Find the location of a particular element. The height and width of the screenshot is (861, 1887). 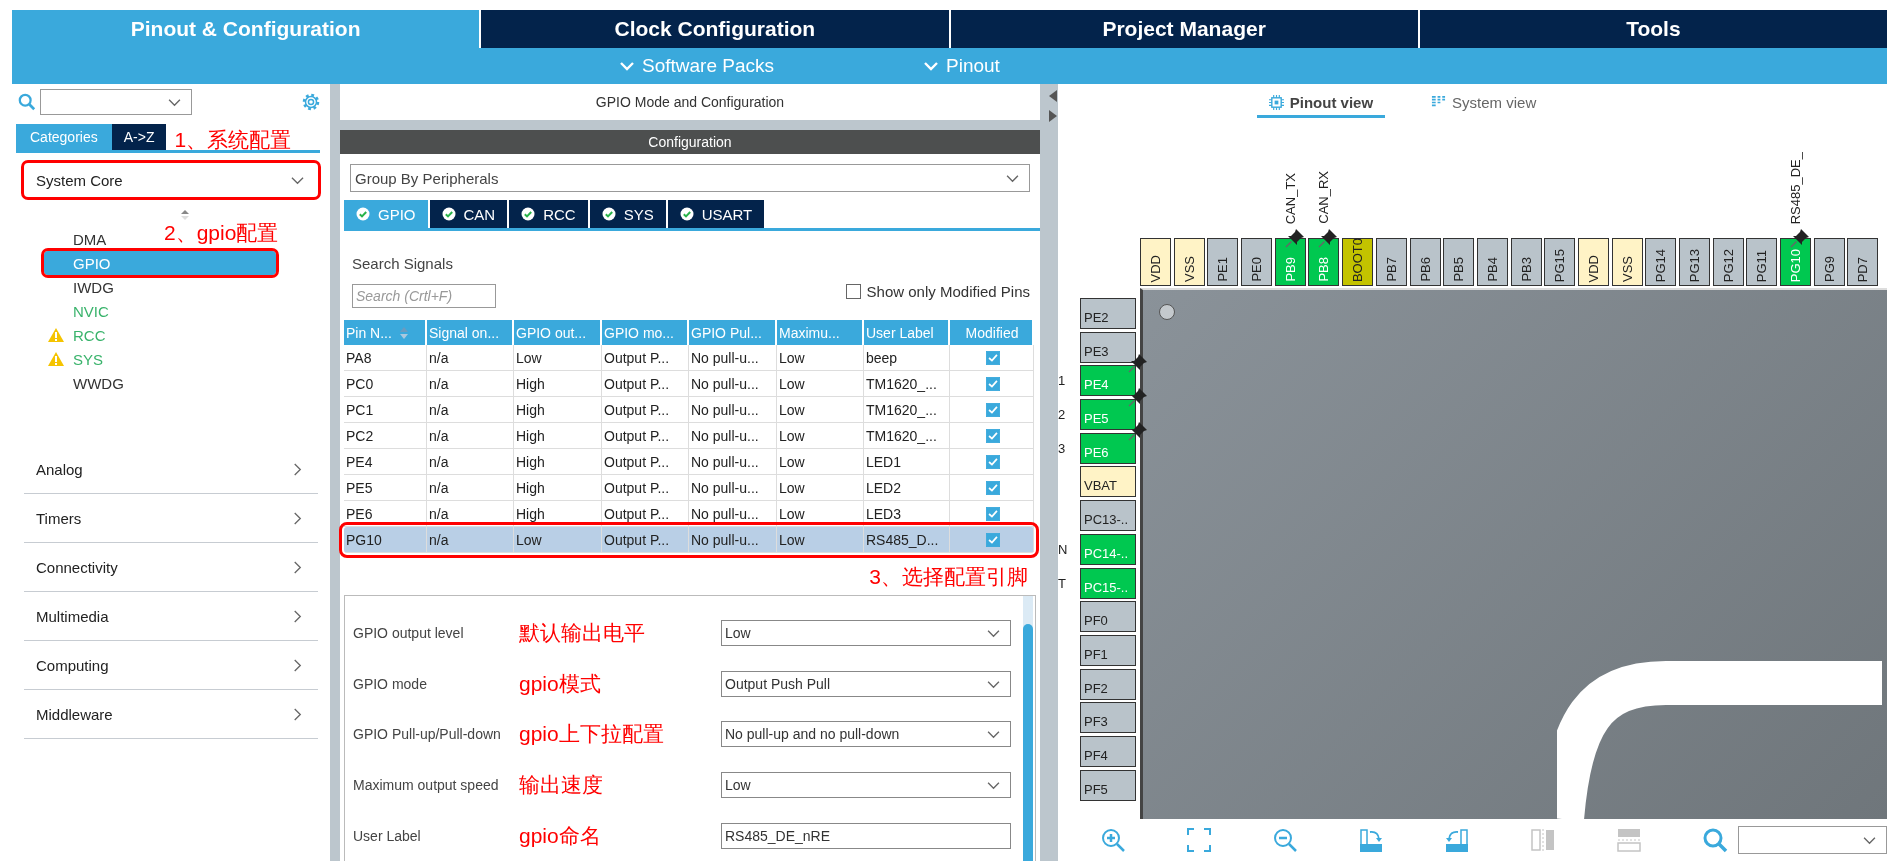

pin: VBAT is located at coordinates (1108, 482).